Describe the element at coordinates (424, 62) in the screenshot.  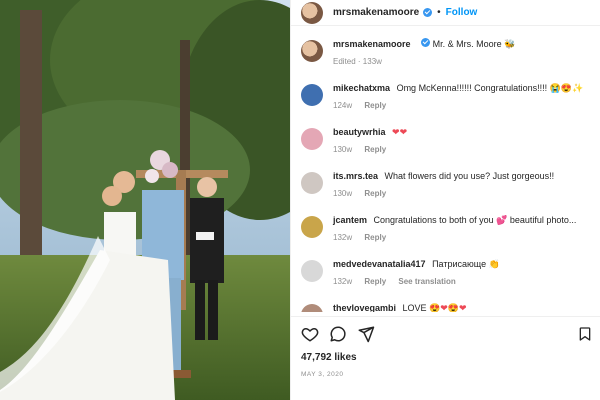
I see `caption-meta: Edited · 133w` at that location.